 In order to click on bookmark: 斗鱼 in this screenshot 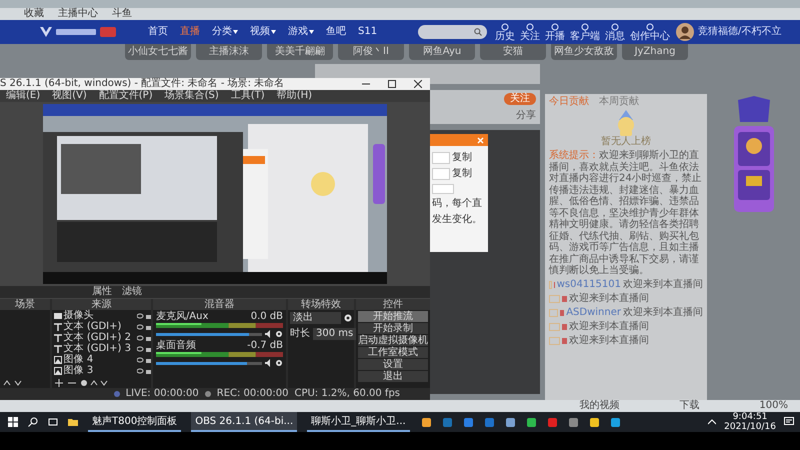, I will do `click(122, 14)`.